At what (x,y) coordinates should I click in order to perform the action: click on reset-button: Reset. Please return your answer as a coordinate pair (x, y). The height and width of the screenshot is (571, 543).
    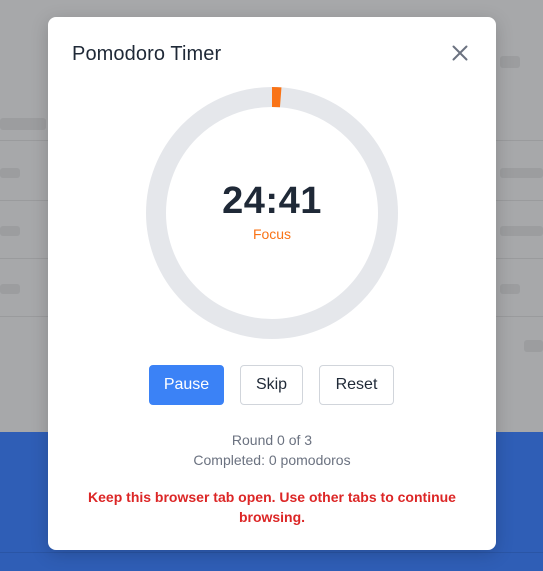
    Looking at the image, I should click on (356, 385).